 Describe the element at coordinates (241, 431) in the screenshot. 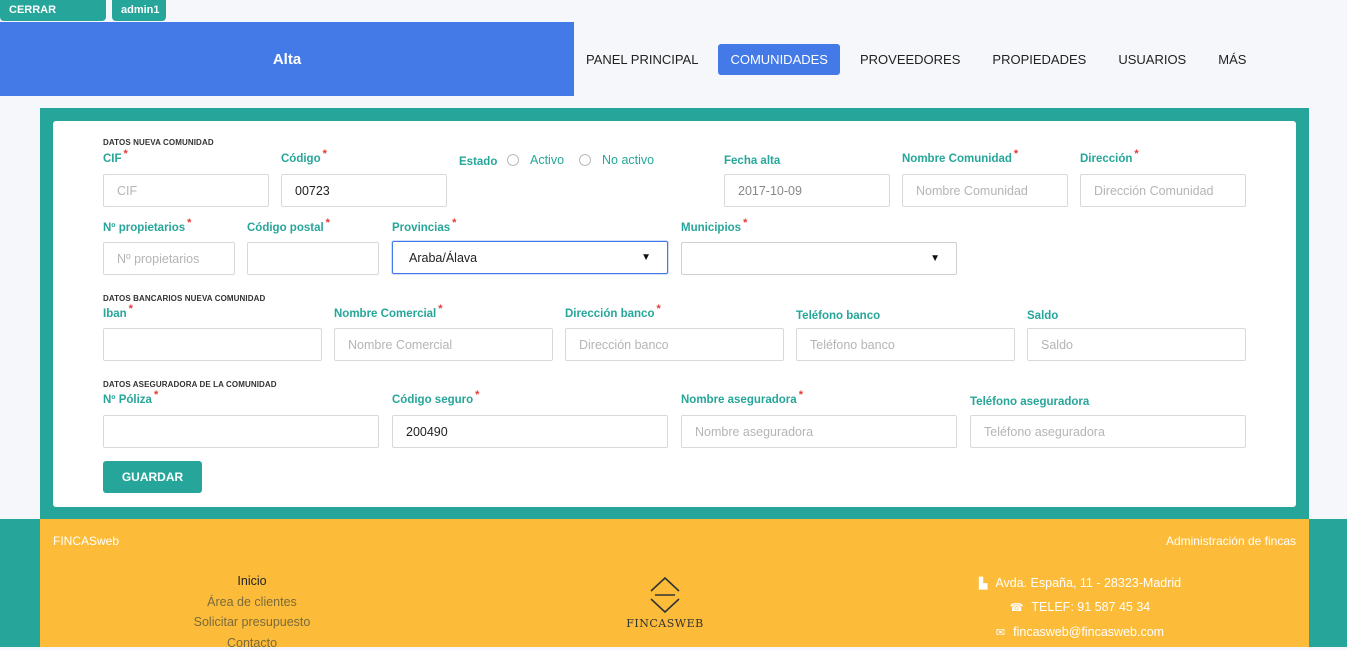

I see `n-poliza-input` at that location.